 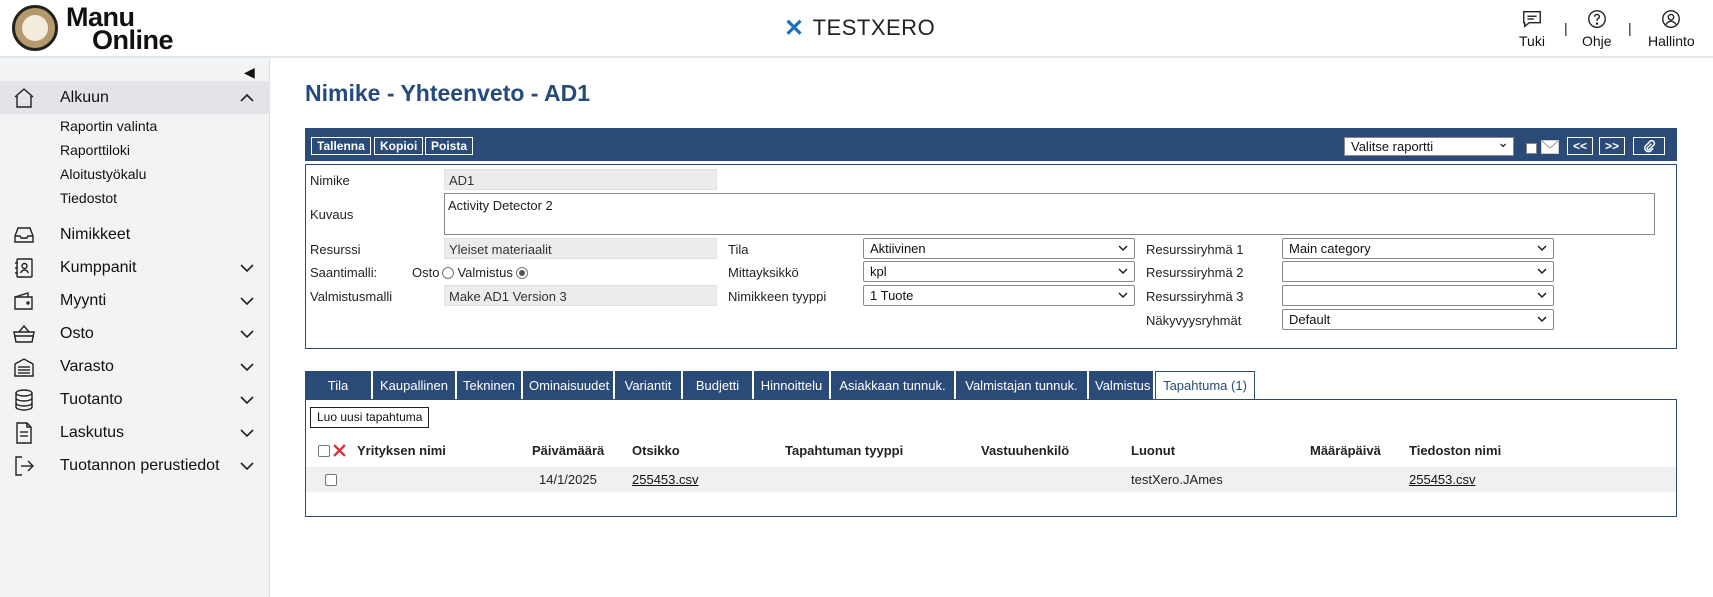 What do you see at coordinates (91, 399) in the screenshot?
I see `sidebar-item-label: Tuotanto` at bounding box center [91, 399].